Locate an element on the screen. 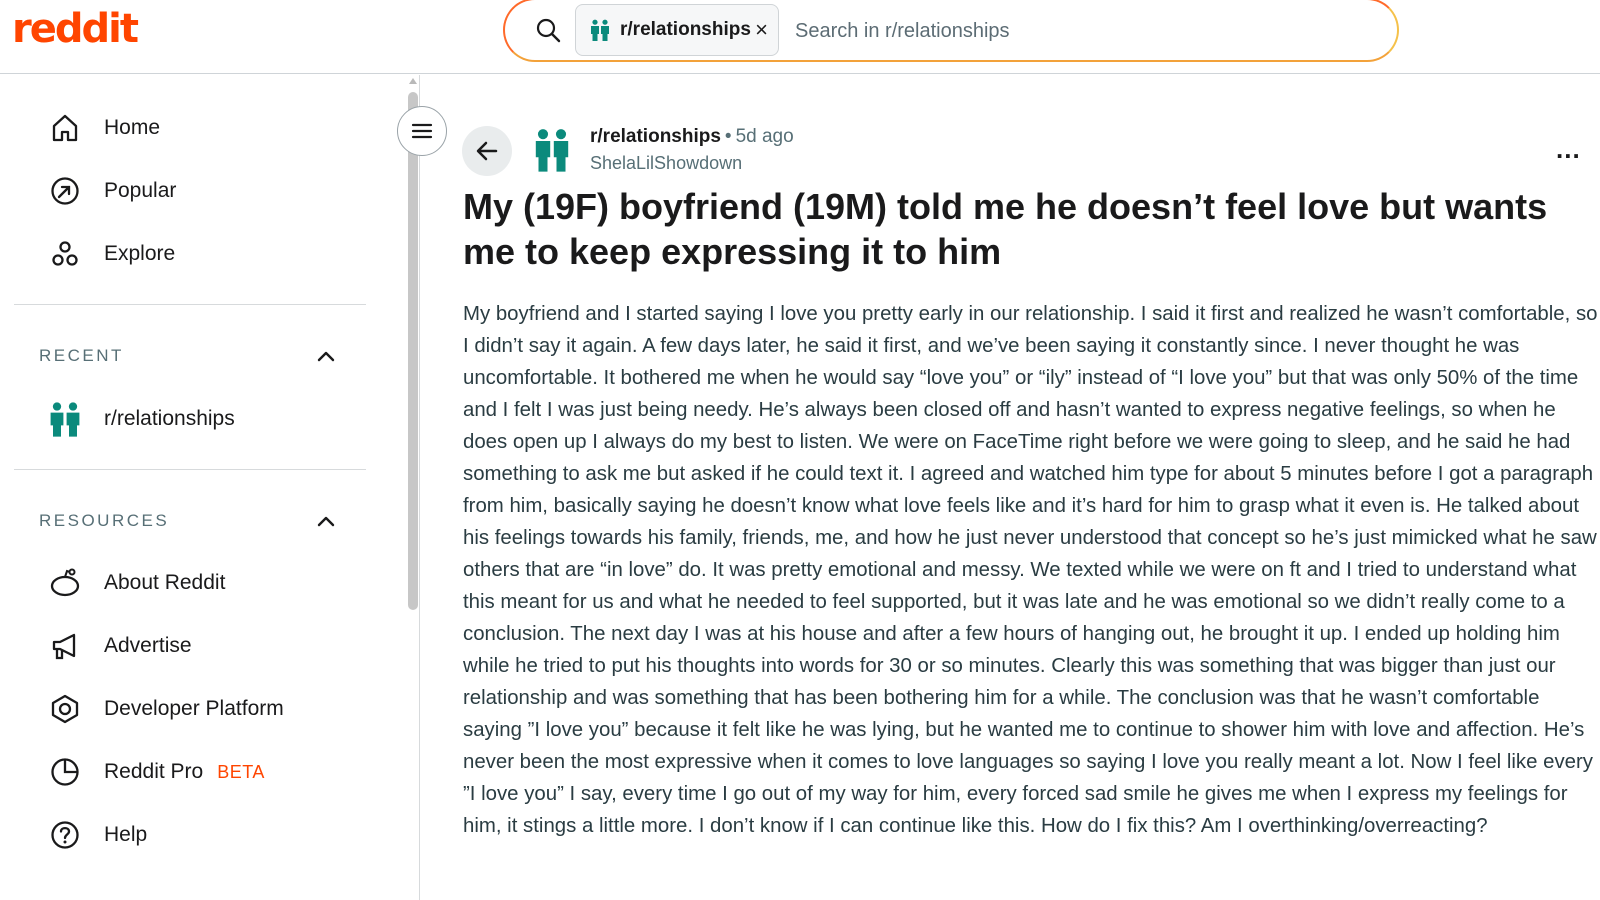 The width and height of the screenshot is (1600, 900). sidebar-item-reddit-pro: Reddit Pro BETA is located at coordinates (156, 772).